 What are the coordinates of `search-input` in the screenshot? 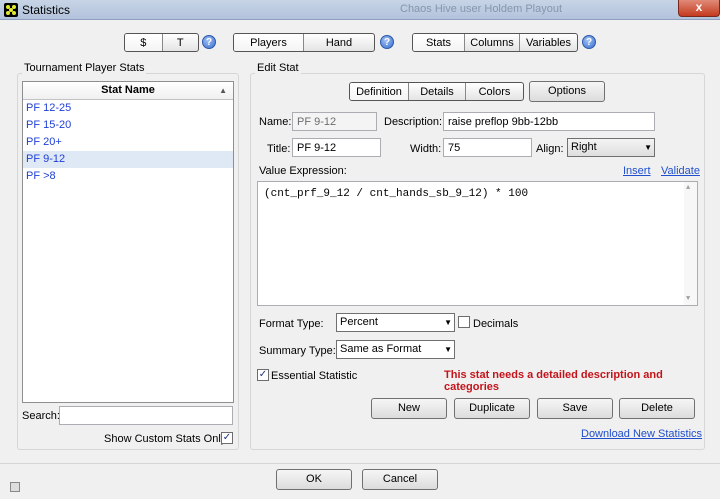 It's located at (146, 415).